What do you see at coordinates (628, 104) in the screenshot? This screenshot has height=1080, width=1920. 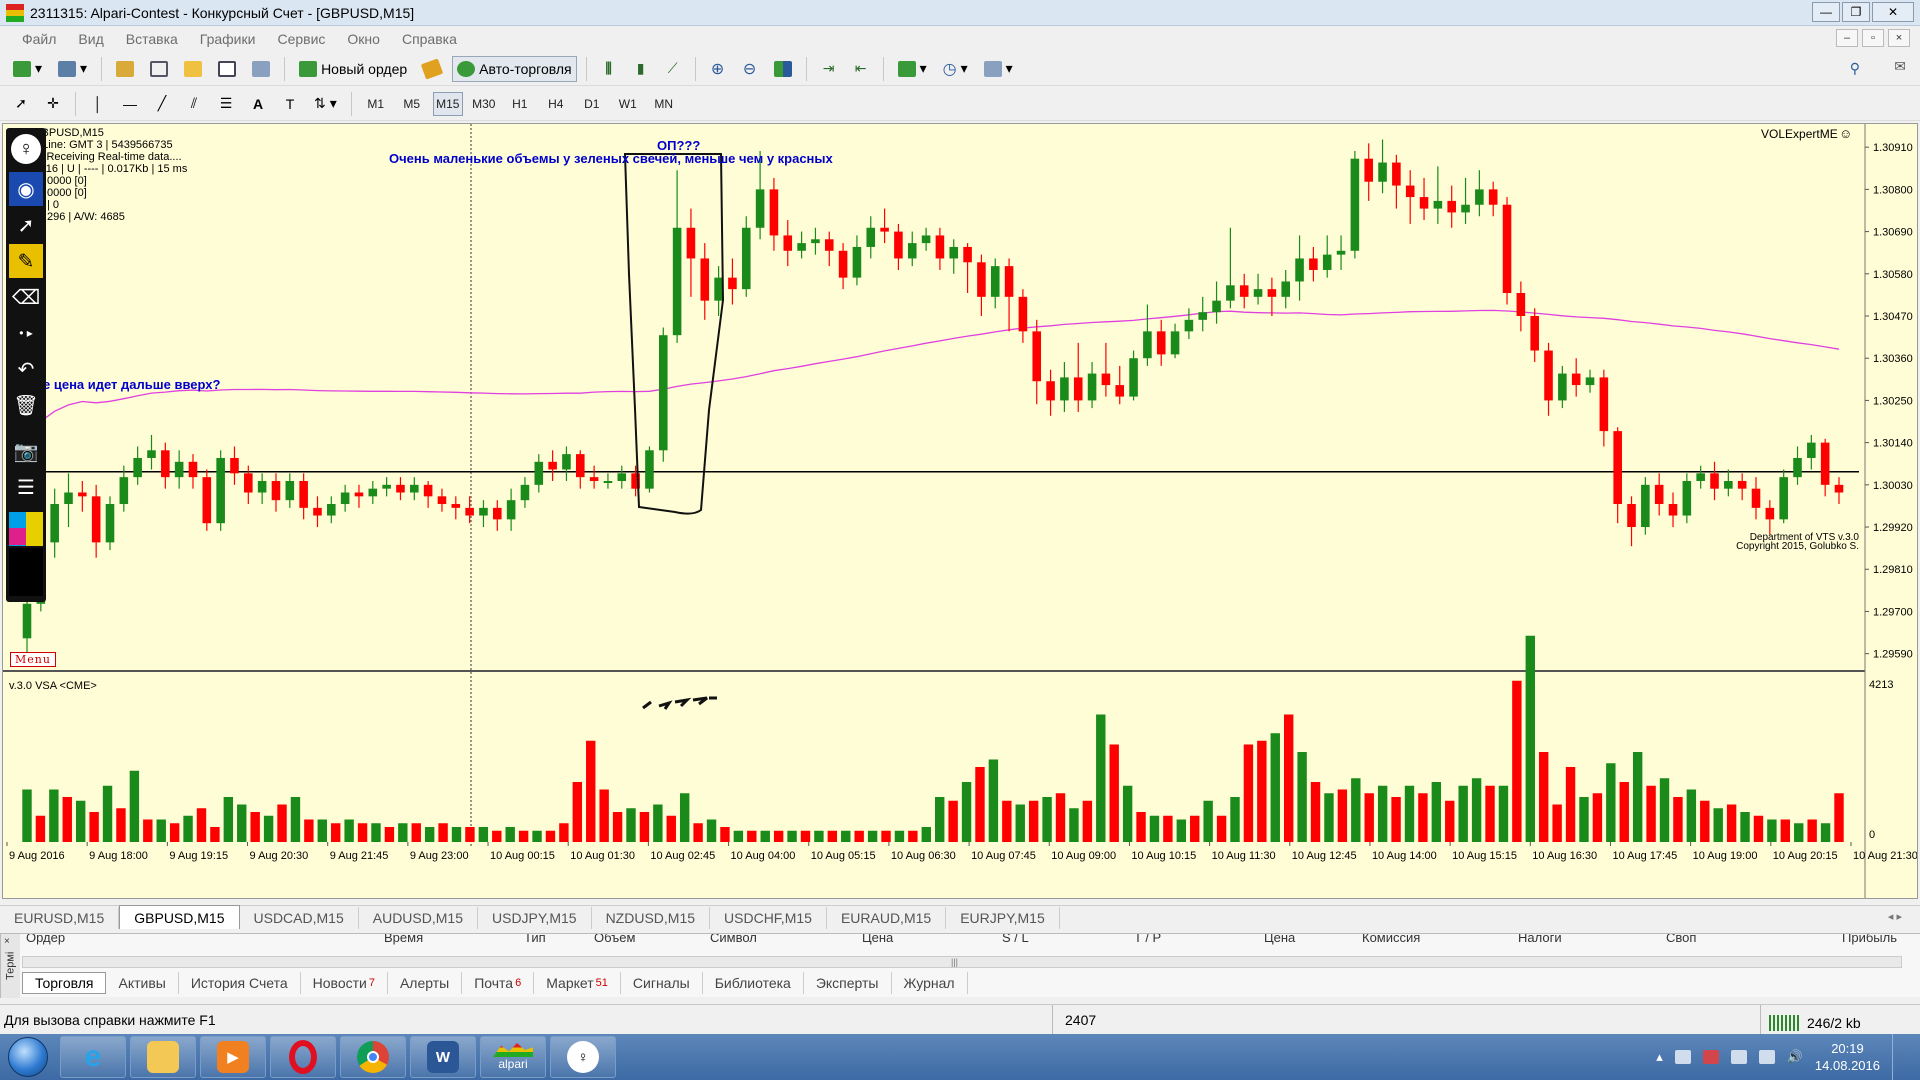 I see `timeframe-w1: W1` at bounding box center [628, 104].